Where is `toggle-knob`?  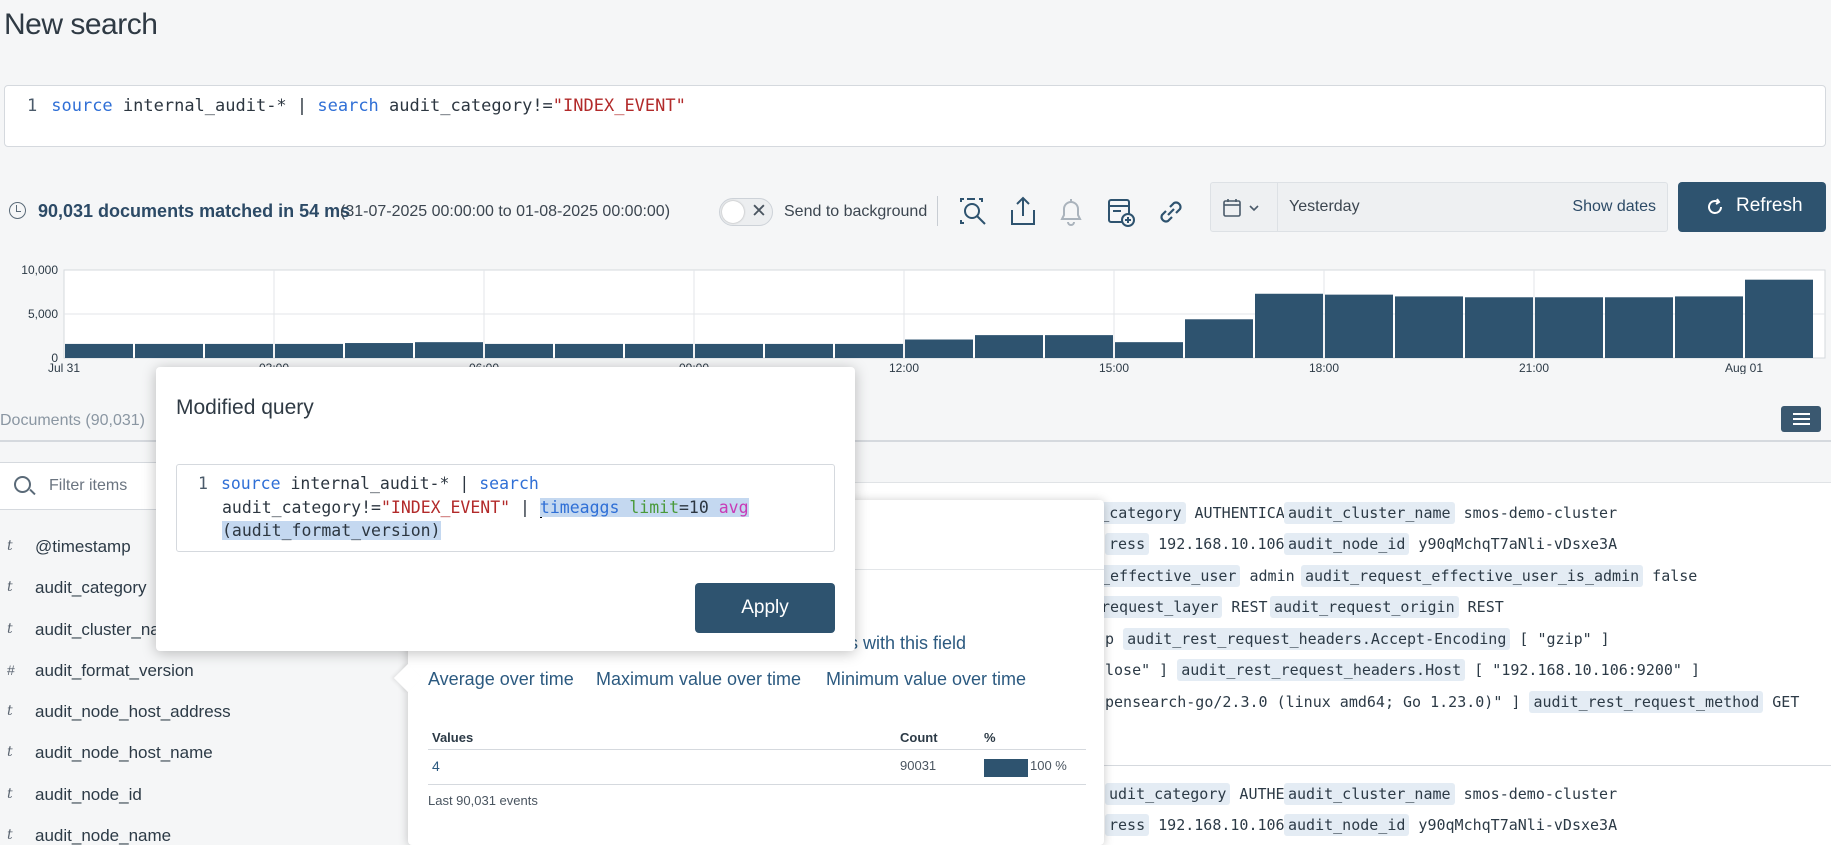
toggle-knob is located at coordinates (733, 212).